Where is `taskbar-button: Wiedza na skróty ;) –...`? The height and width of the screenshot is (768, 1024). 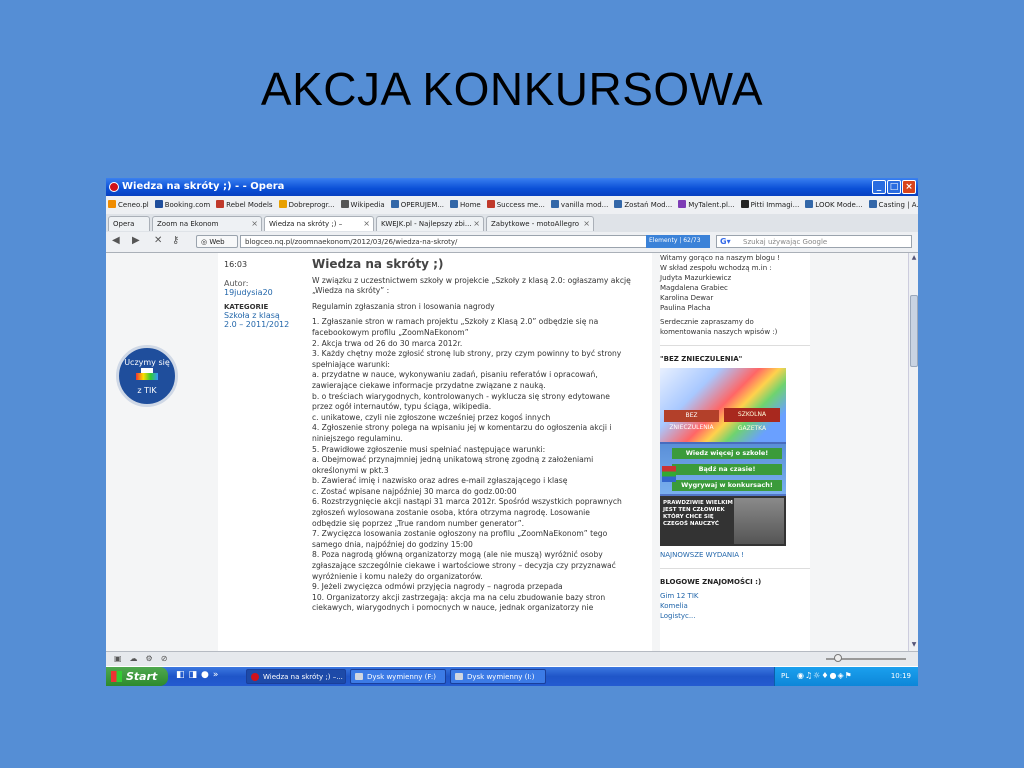
taskbar-button: Wiedza na skróty ;) –... is located at coordinates (296, 676).